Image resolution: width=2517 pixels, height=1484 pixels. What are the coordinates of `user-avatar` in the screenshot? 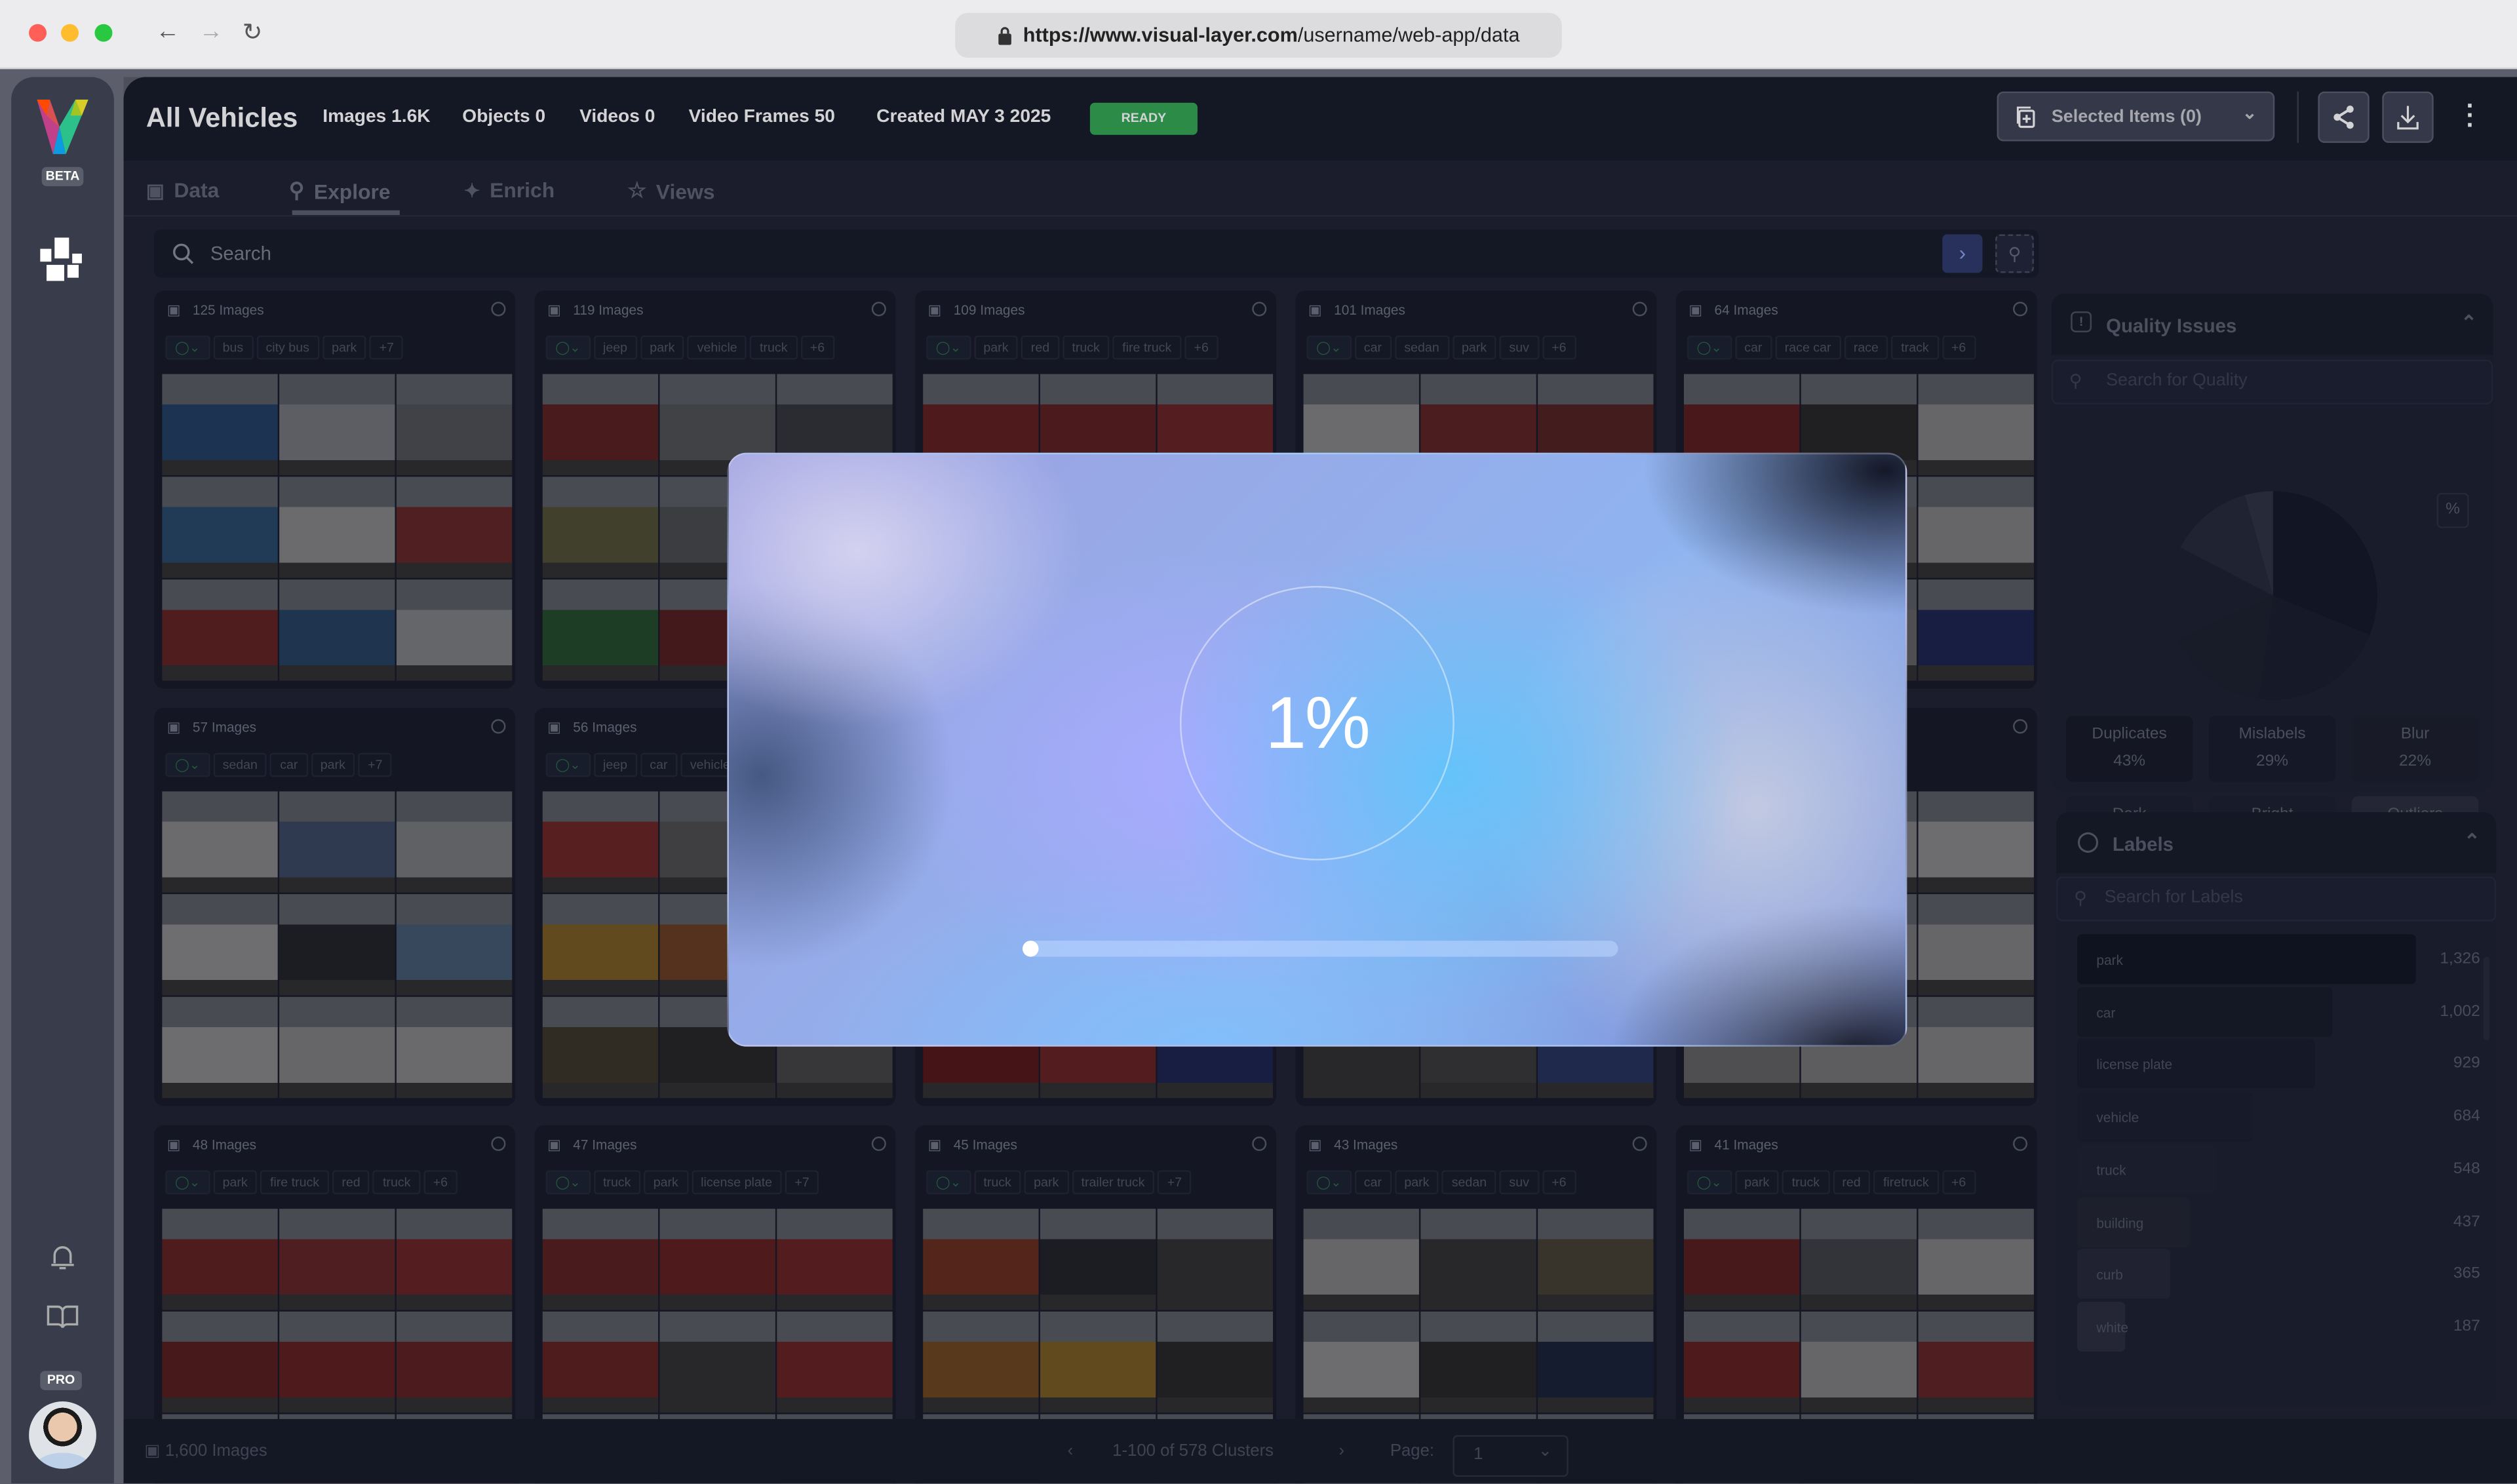 It's located at (62, 1435).